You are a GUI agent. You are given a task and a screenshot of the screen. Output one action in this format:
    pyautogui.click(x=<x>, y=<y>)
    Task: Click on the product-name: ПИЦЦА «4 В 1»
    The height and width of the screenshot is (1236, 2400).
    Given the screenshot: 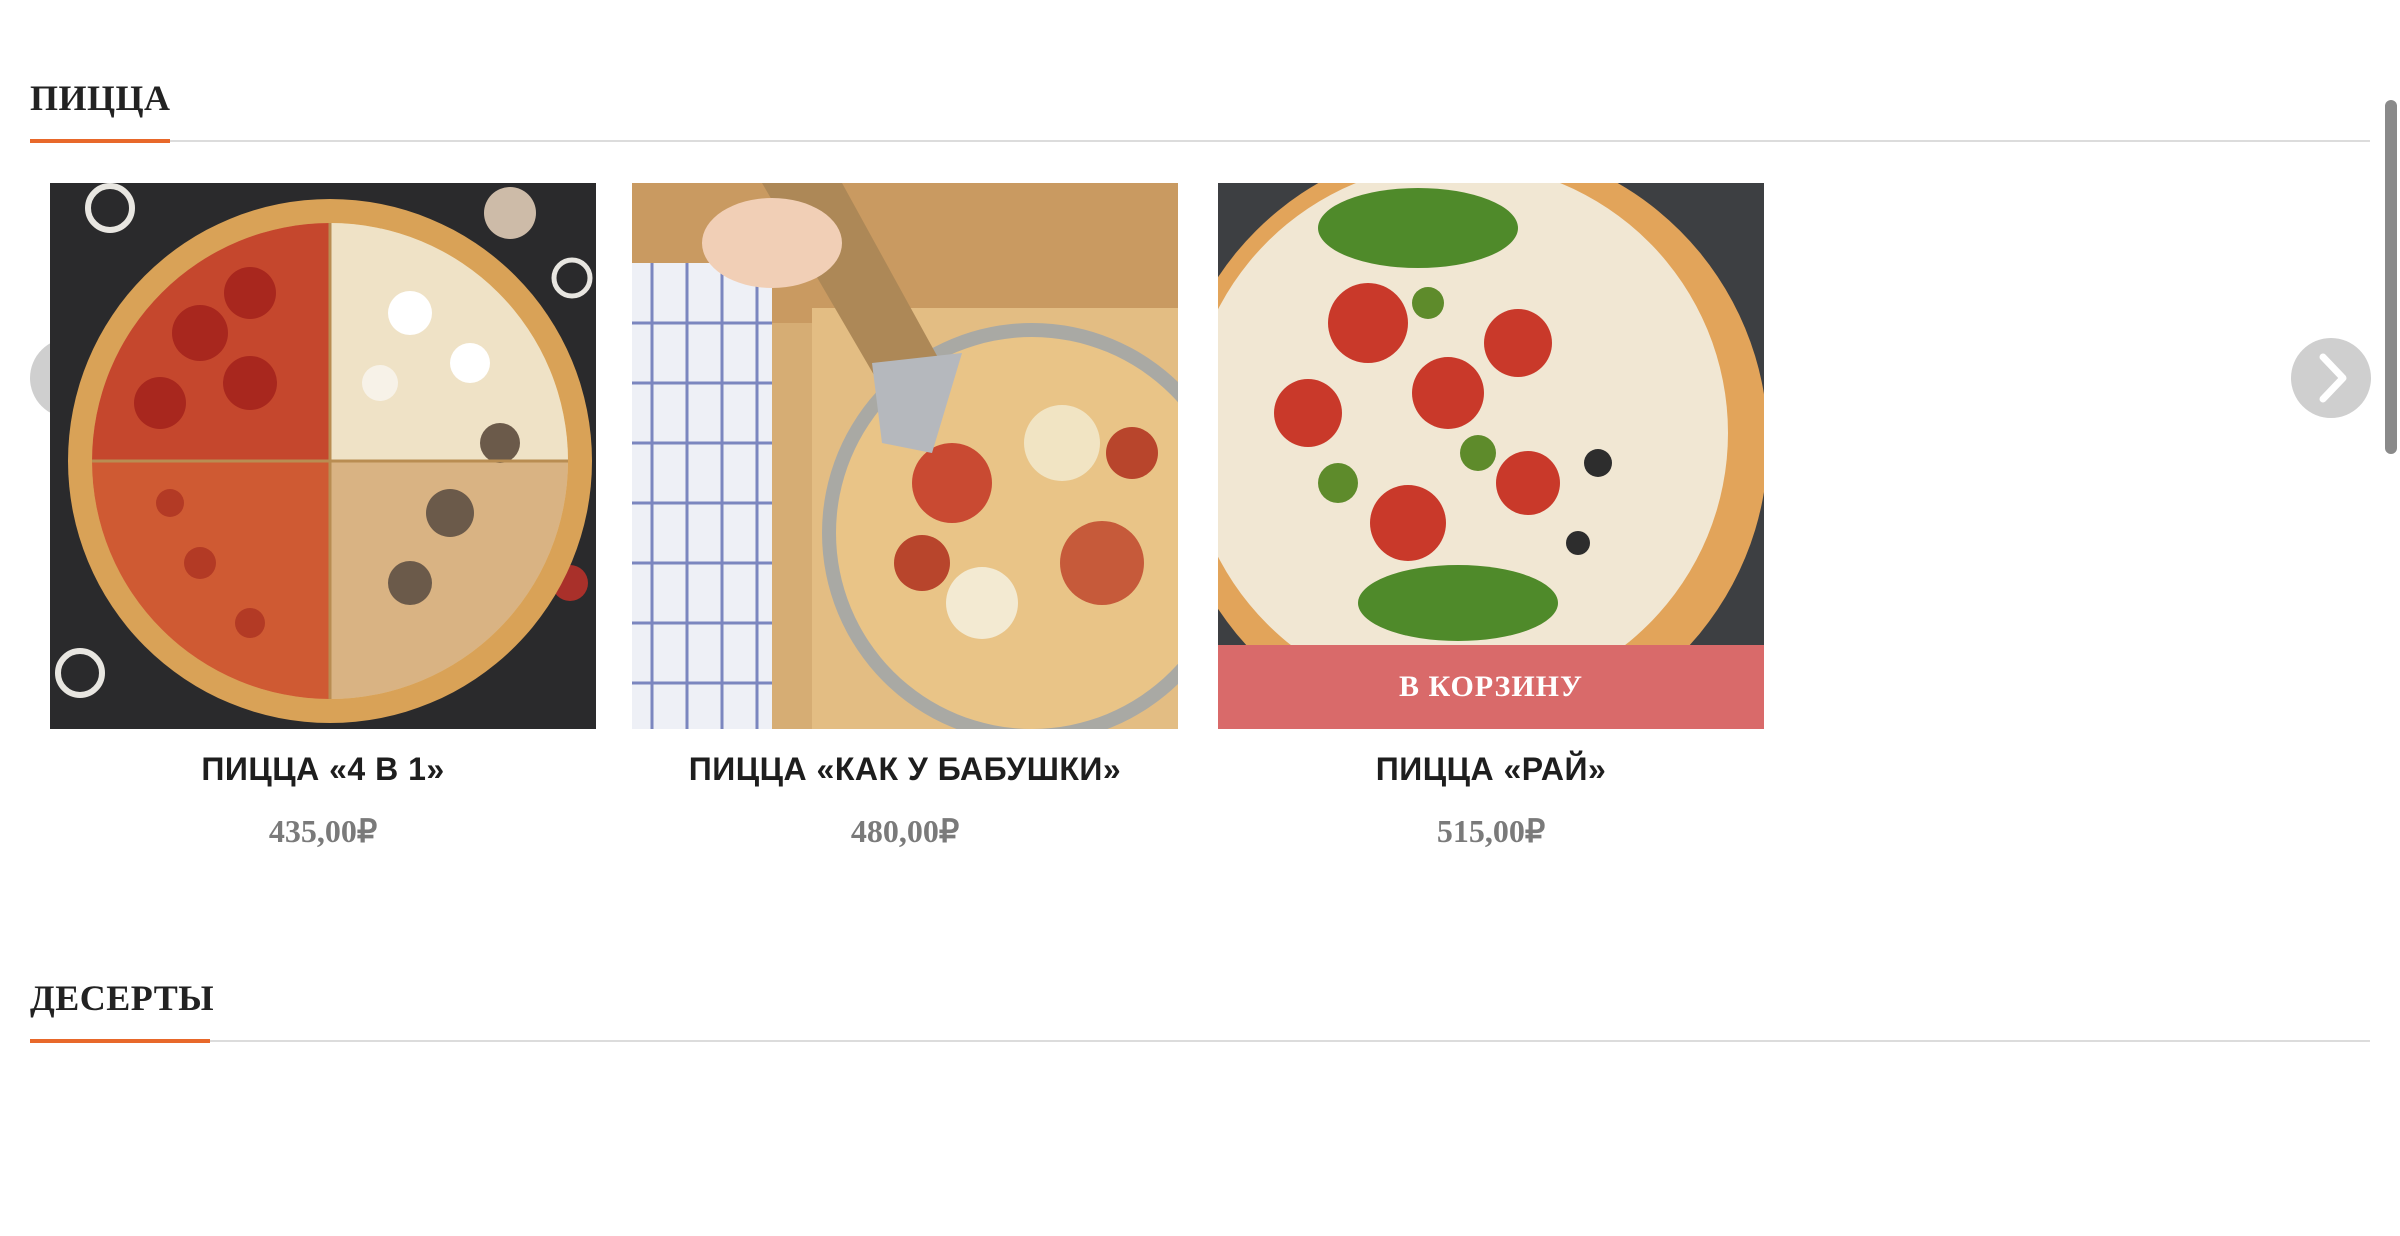 What is the action you would take?
    pyautogui.click(x=323, y=769)
    